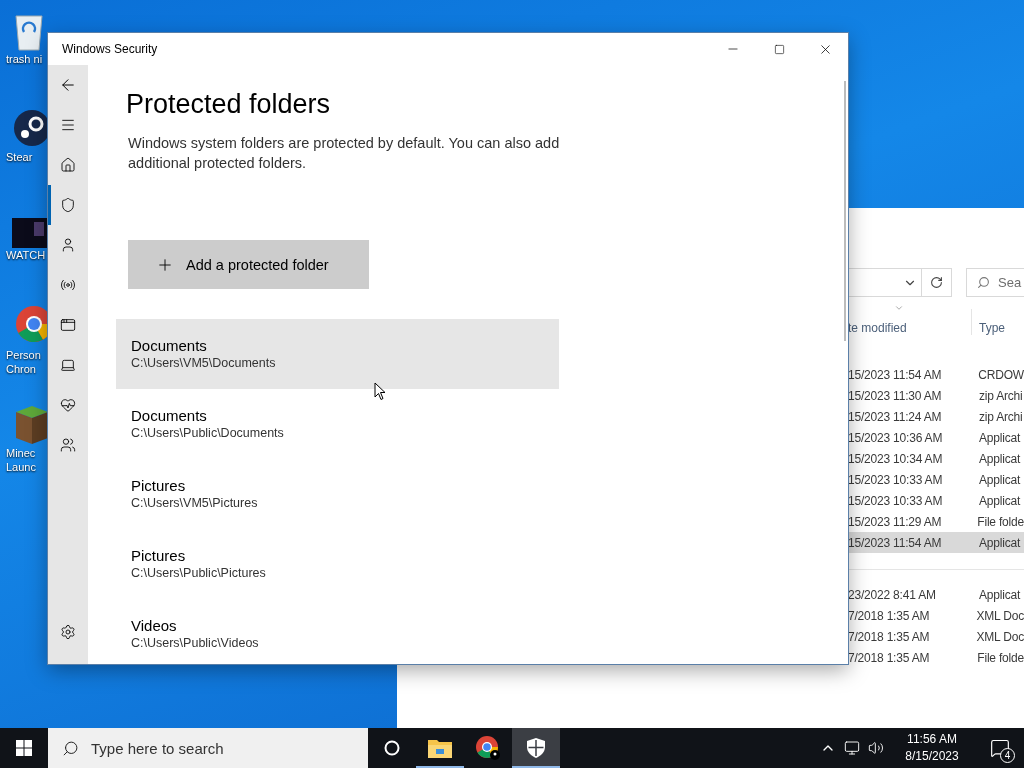 This screenshot has height=768, width=1024. Describe the element at coordinates (936, 657) in the screenshot. I see `file-row: 7/2018 1:35 AM File folde` at that location.